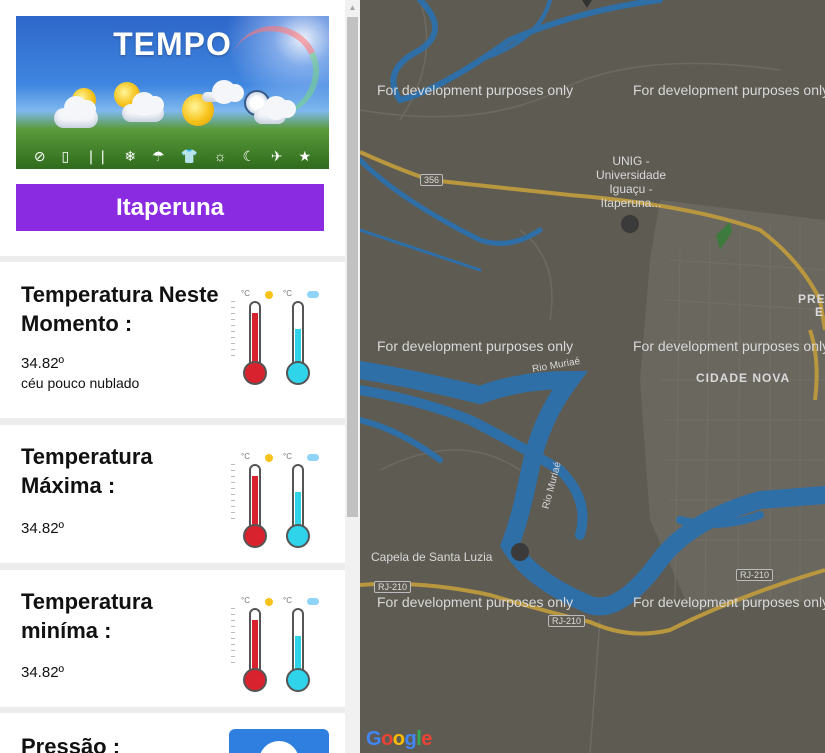  I want to click on battery-icon: ▯, so click(65, 156).